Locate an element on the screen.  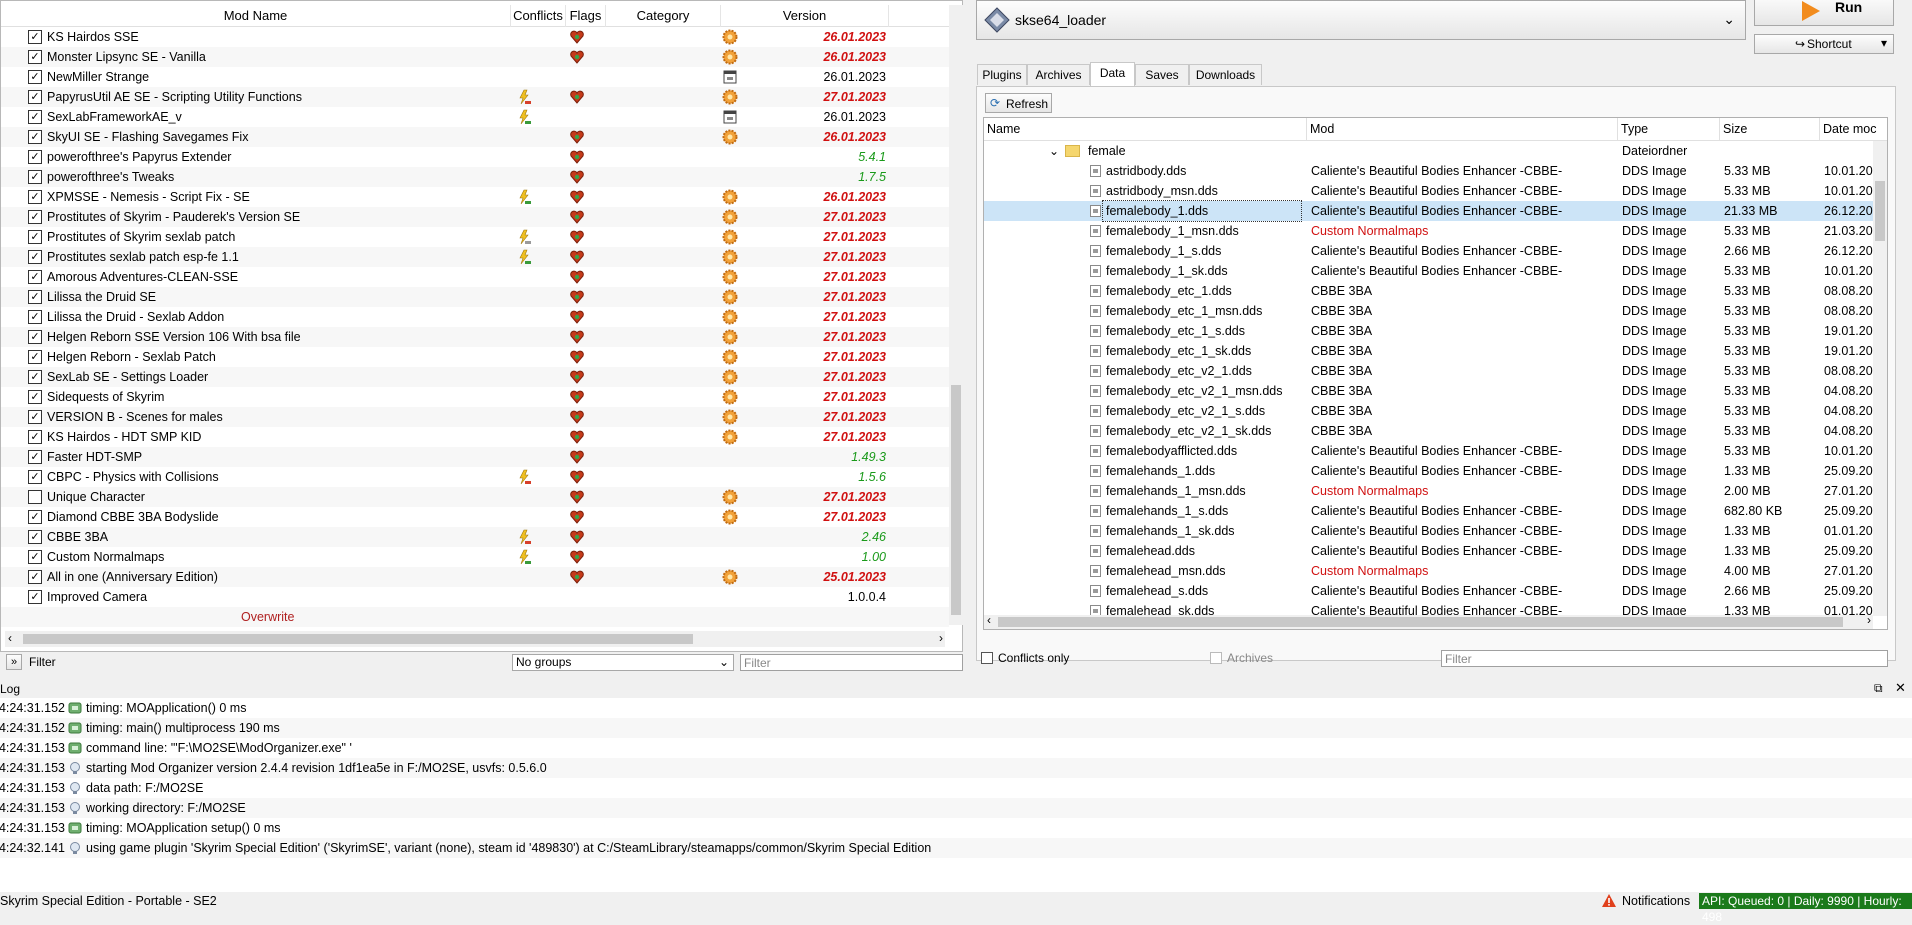
mod-row: ✓ KS Hairdos - HDT SMP KID 27.01.2023 is located at coordinates (475, 437).